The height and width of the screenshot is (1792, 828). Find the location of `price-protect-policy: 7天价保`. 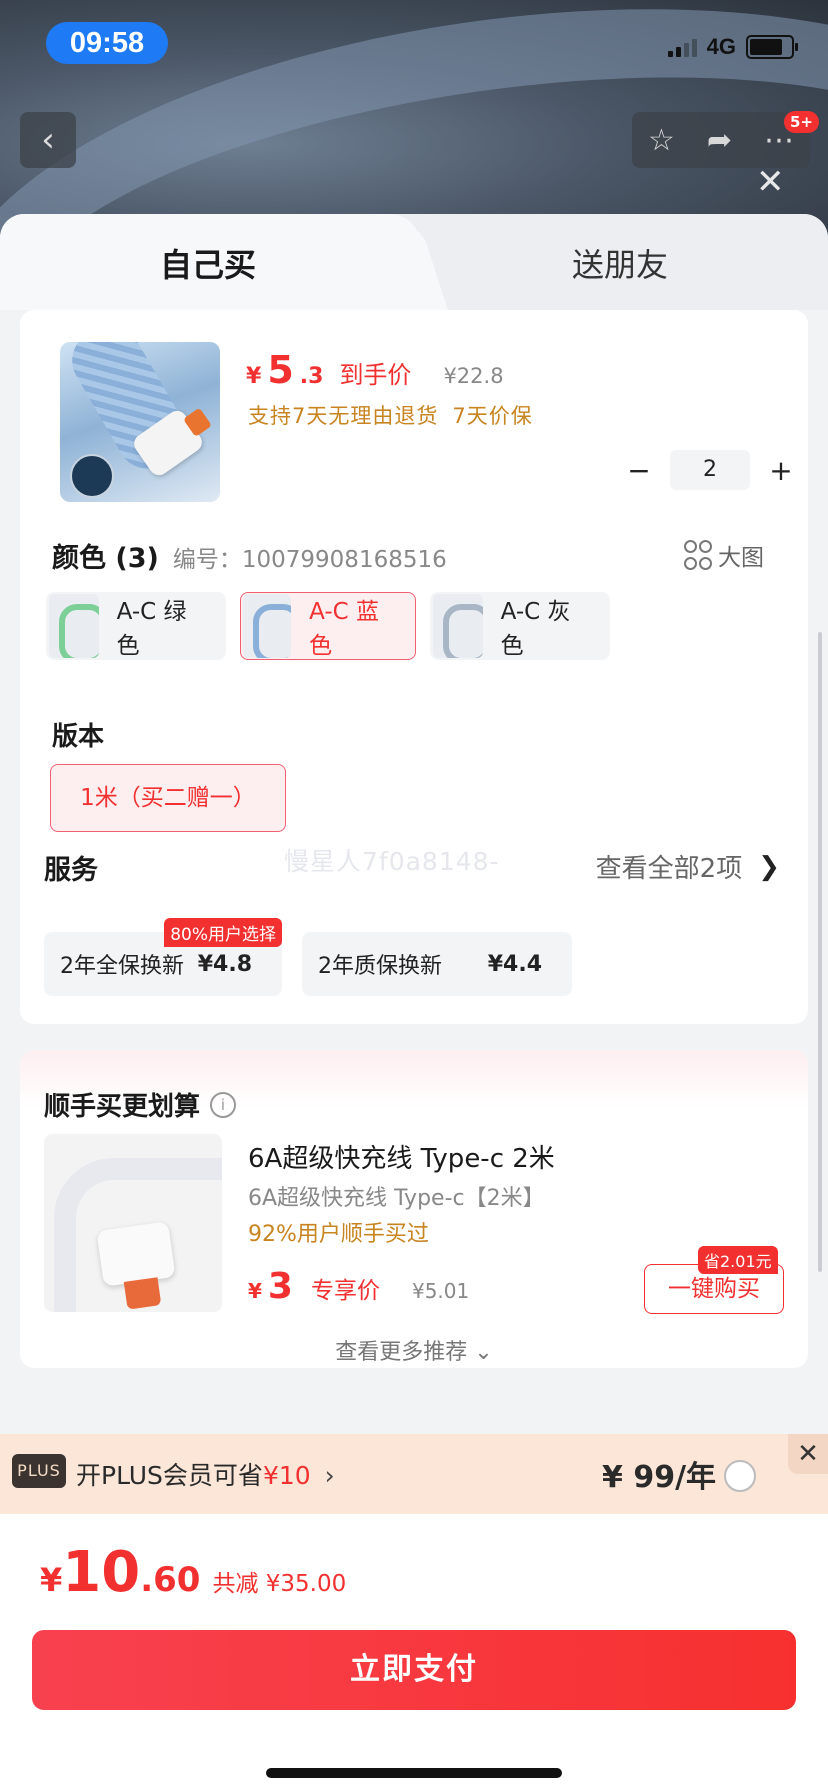

price-protect-policy: 7天价保 is located at coordinates (492, 416).